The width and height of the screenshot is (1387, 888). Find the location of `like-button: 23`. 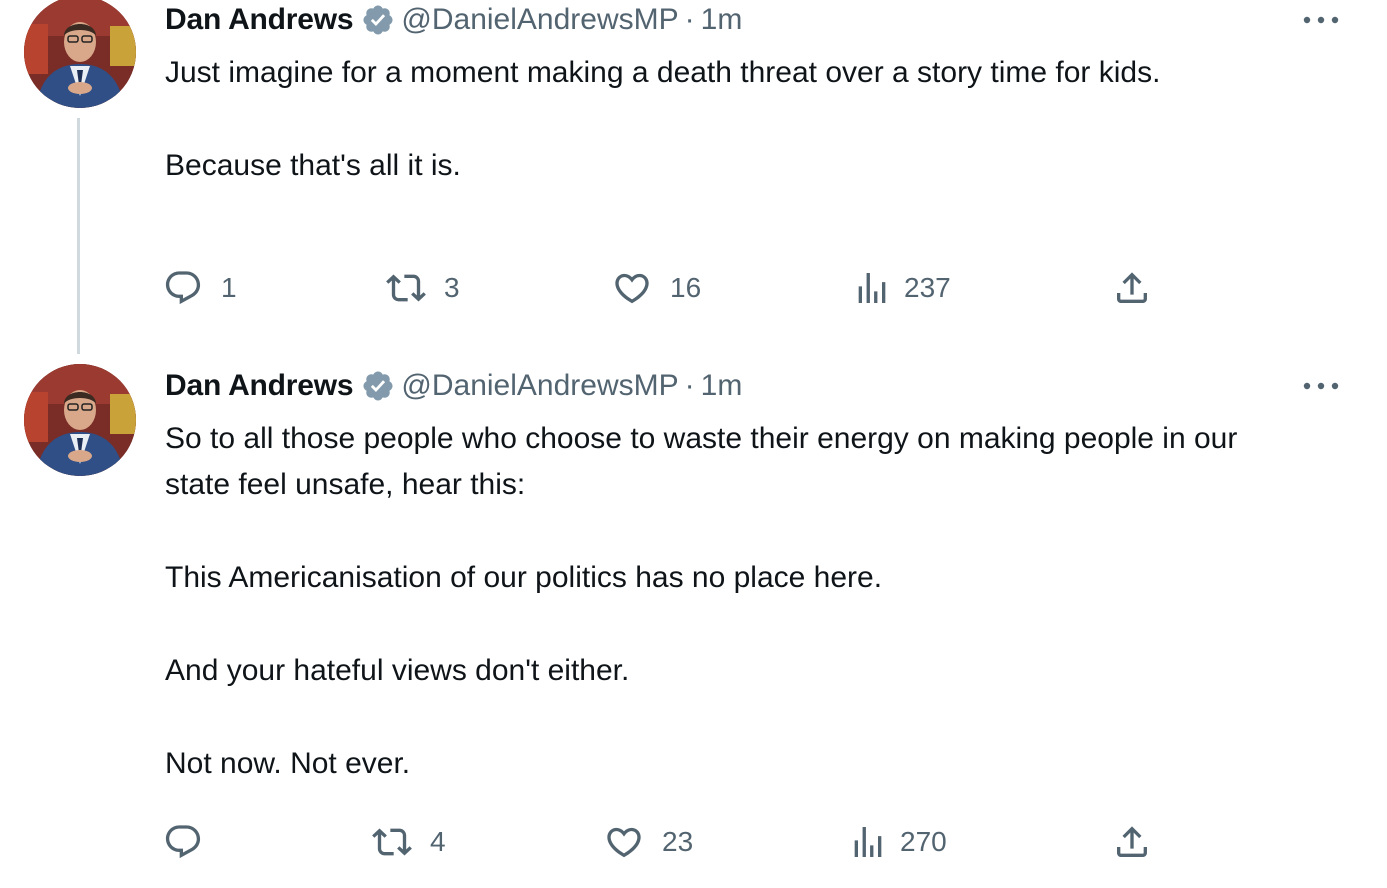

like-button: 23 is located at coordinates (648, 842).